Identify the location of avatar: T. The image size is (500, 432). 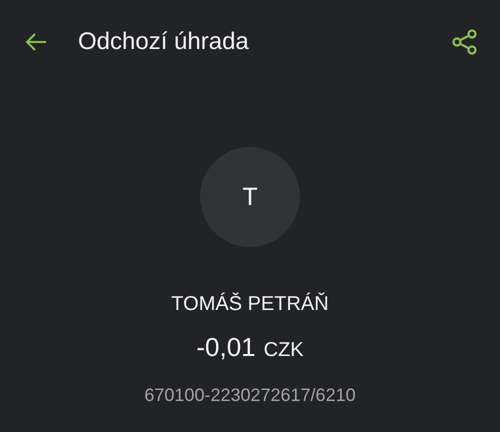
(250, 197).